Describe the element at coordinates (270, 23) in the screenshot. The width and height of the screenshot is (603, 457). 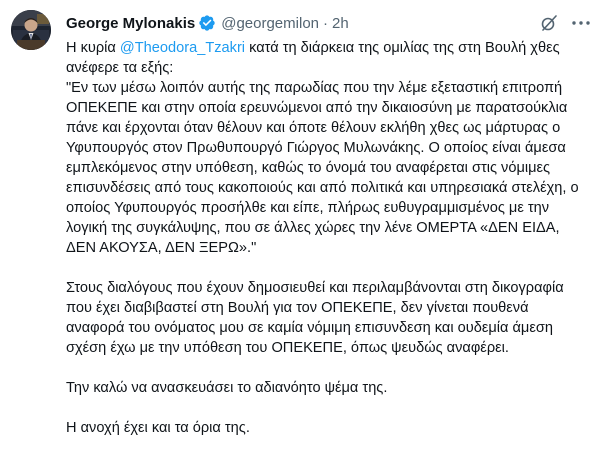
I see `author-handle: @georgemilon` at that location.